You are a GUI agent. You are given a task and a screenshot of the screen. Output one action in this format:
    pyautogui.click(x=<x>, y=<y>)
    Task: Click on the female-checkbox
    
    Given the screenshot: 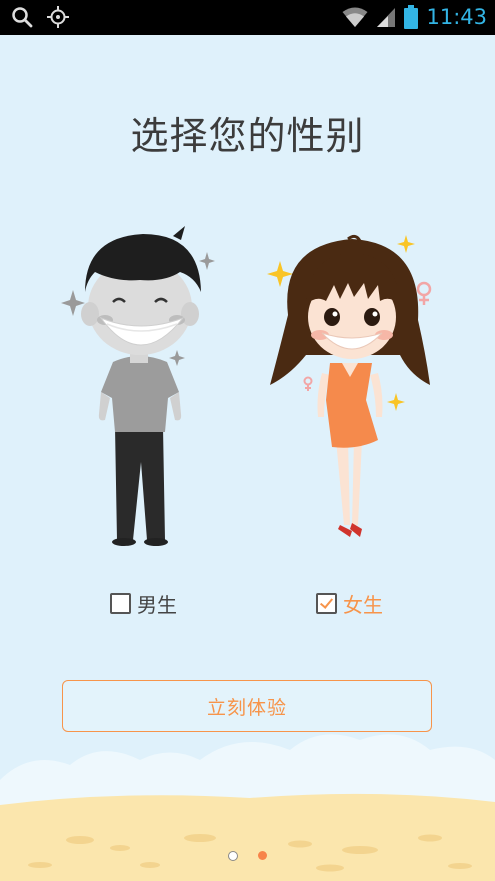 What is the action you would take?
    pyautogui.click(x=326, y=603)
    